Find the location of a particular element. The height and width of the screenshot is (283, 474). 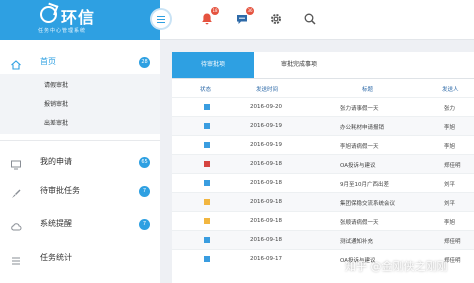

logo-icon is located at coordinates (48, 14).